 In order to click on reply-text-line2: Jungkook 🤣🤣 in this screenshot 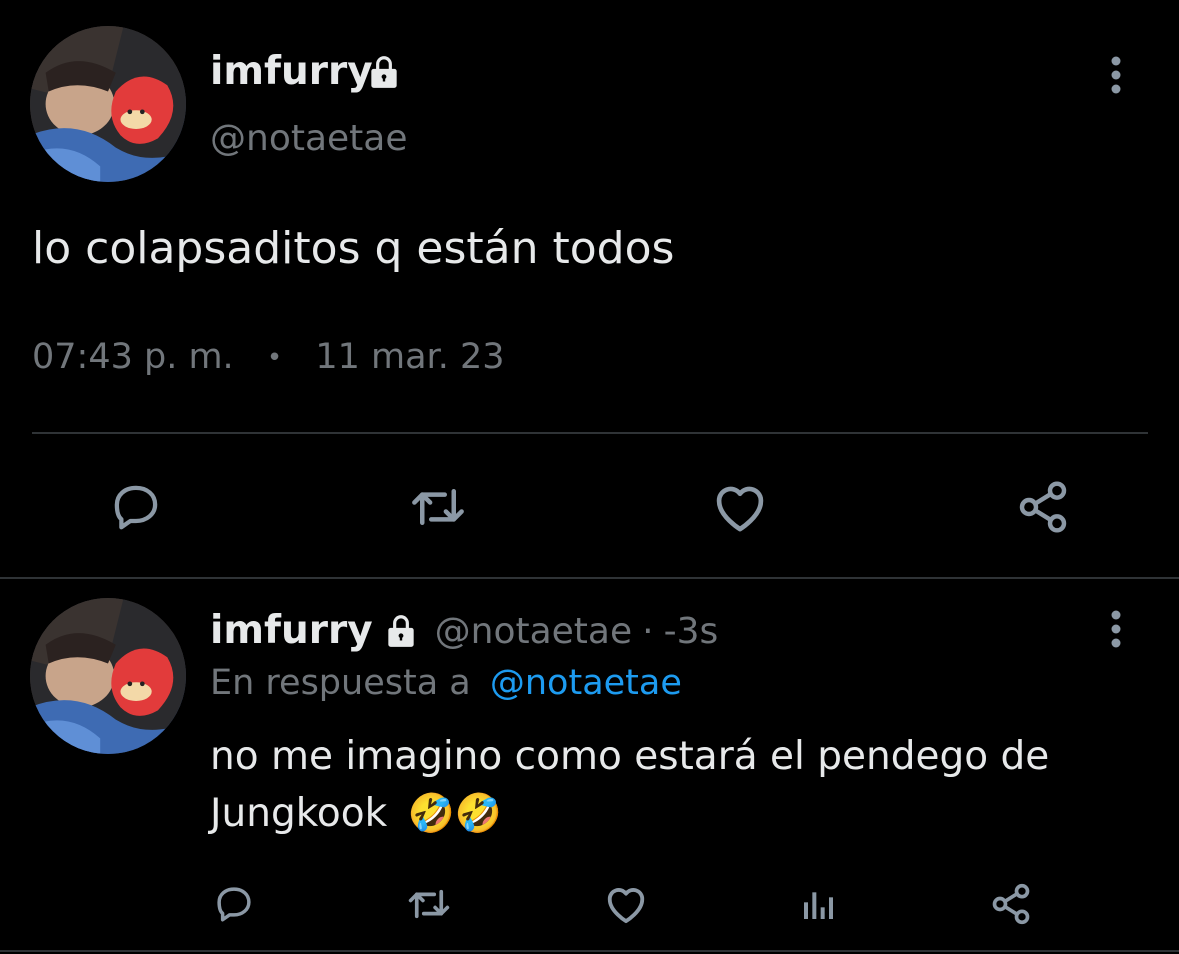, I will do `click(629, 813)`.